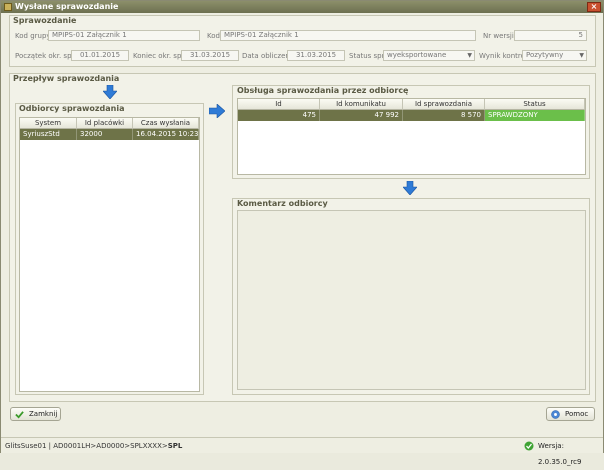 The image size is (604, 470). Describe the element at coordinates (348, 35) in the screenshot. I see `code-field: MPIPS-01 Załącznik 1` at that location.